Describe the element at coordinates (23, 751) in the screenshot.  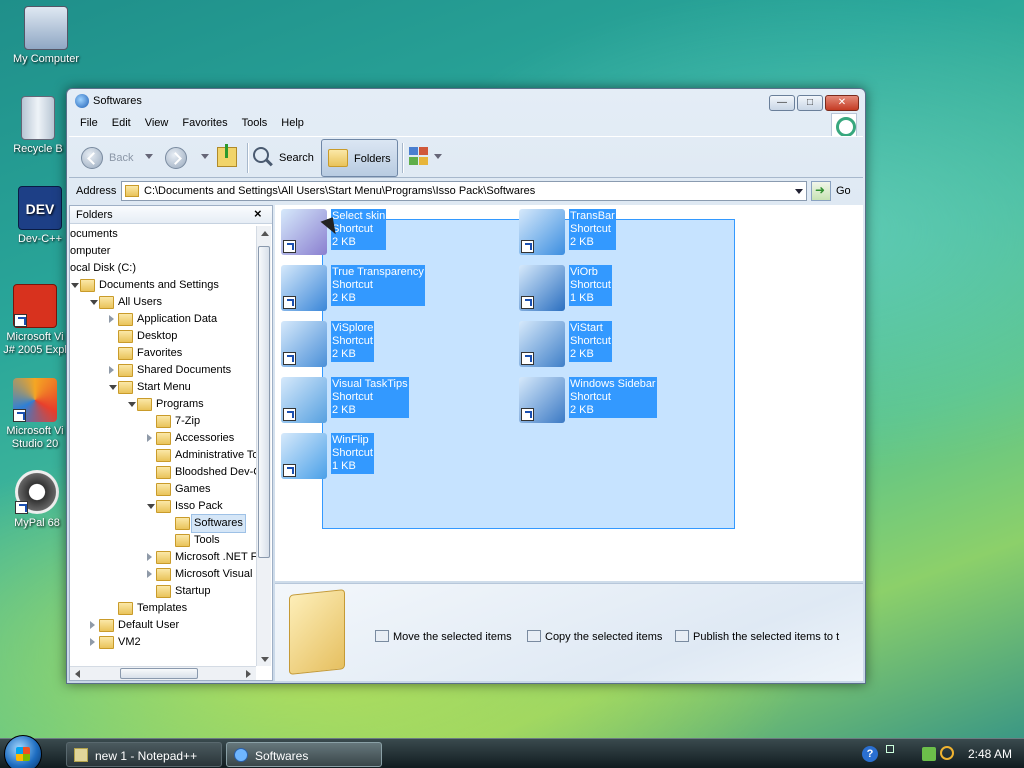
I see `start-button` at that location.